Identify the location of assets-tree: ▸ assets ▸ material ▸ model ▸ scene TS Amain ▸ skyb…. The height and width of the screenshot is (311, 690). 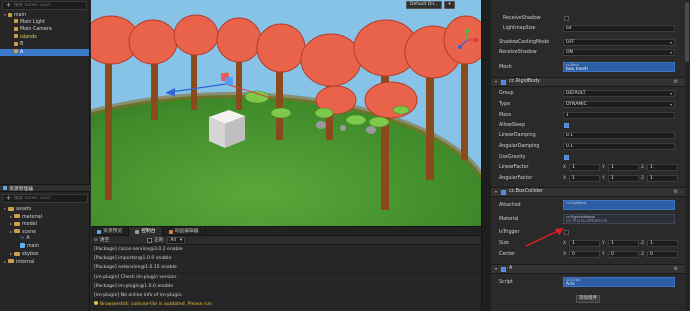
(45, 235).